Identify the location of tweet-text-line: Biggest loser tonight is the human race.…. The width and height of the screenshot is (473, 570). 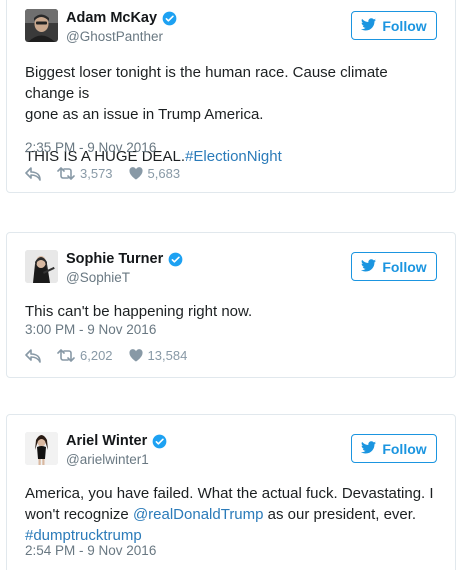
(208, 83).